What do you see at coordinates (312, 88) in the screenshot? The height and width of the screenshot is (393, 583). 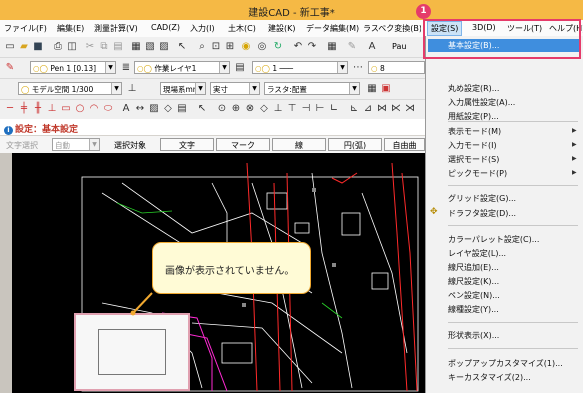 I see `raster-combo: ラスタ:配置 ▼` at bounding box center [312, 88].